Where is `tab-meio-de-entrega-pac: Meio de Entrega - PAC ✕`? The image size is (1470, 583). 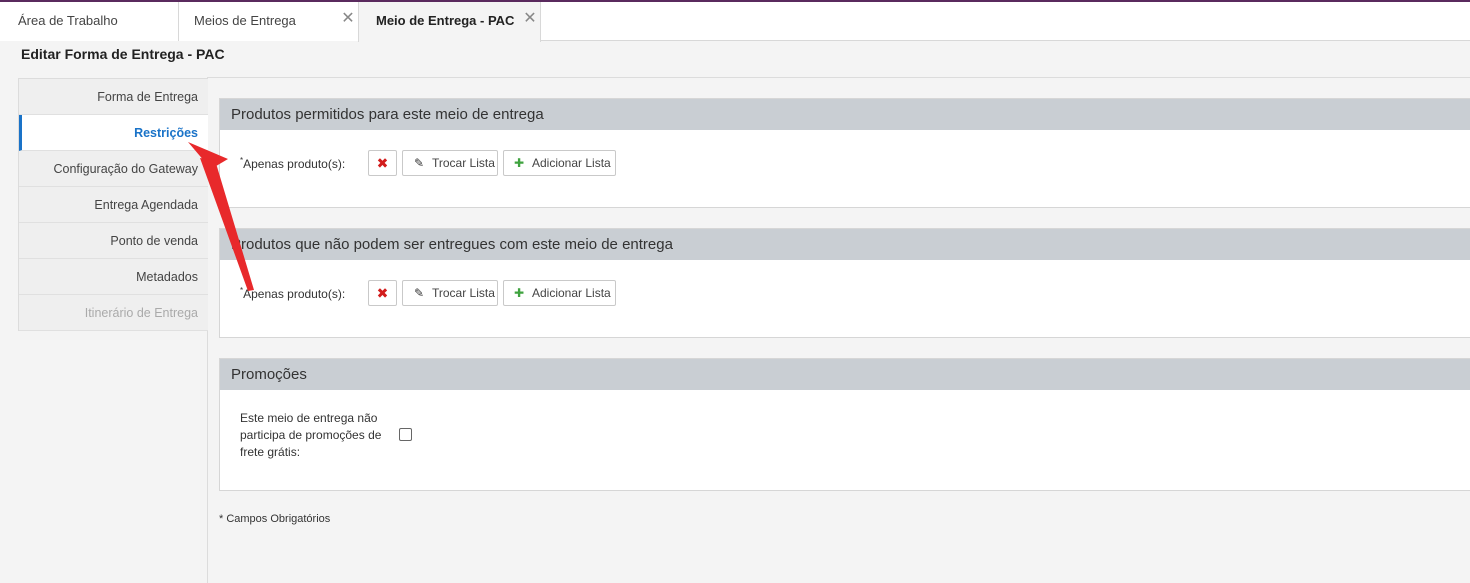
tab-meio-de-entrega-pac: Meio de Entrega - PAC ✕ is located at coordinates (449, 22).